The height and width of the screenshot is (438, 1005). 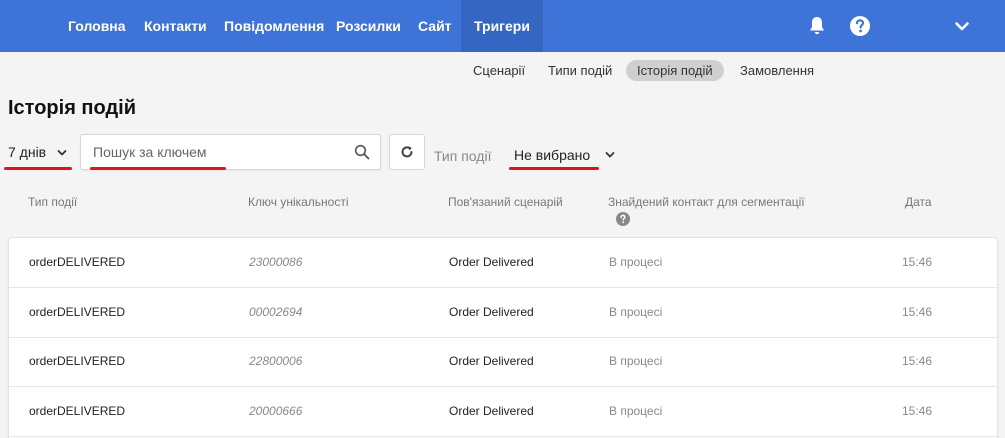 I want to click on column-header-date: Дата, so click(x=918, y=202).